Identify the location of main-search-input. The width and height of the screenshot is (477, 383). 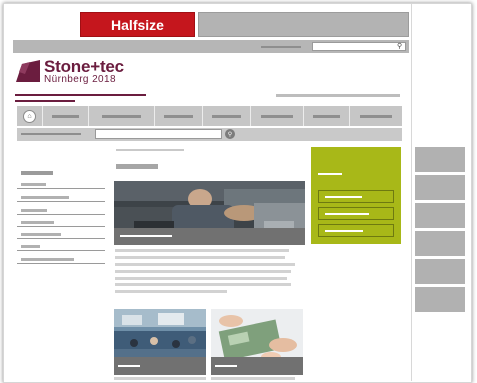
(158, 134).